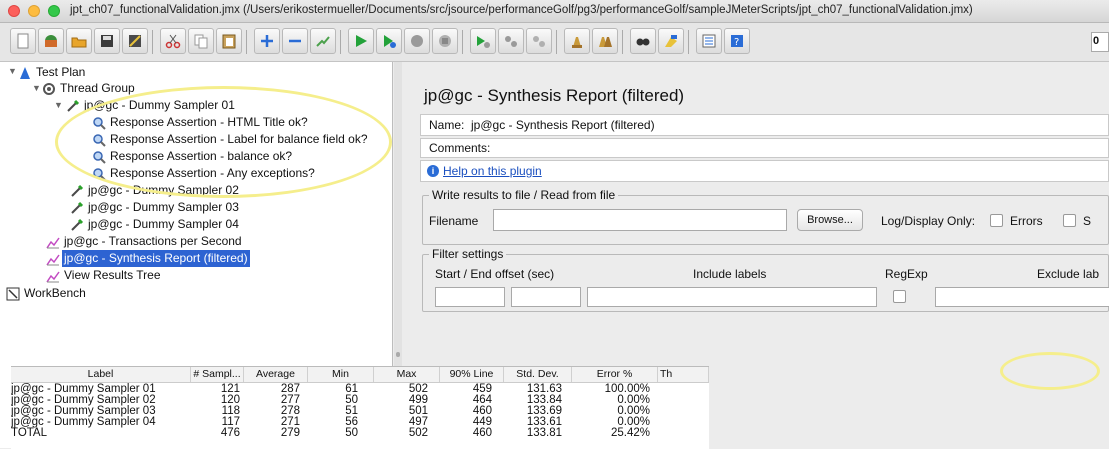 The image size is (1109, 449). Describe the element at coordinates (538, 374) in the screenshot. I see `col-std-dev: Std. Dev.` at that location.